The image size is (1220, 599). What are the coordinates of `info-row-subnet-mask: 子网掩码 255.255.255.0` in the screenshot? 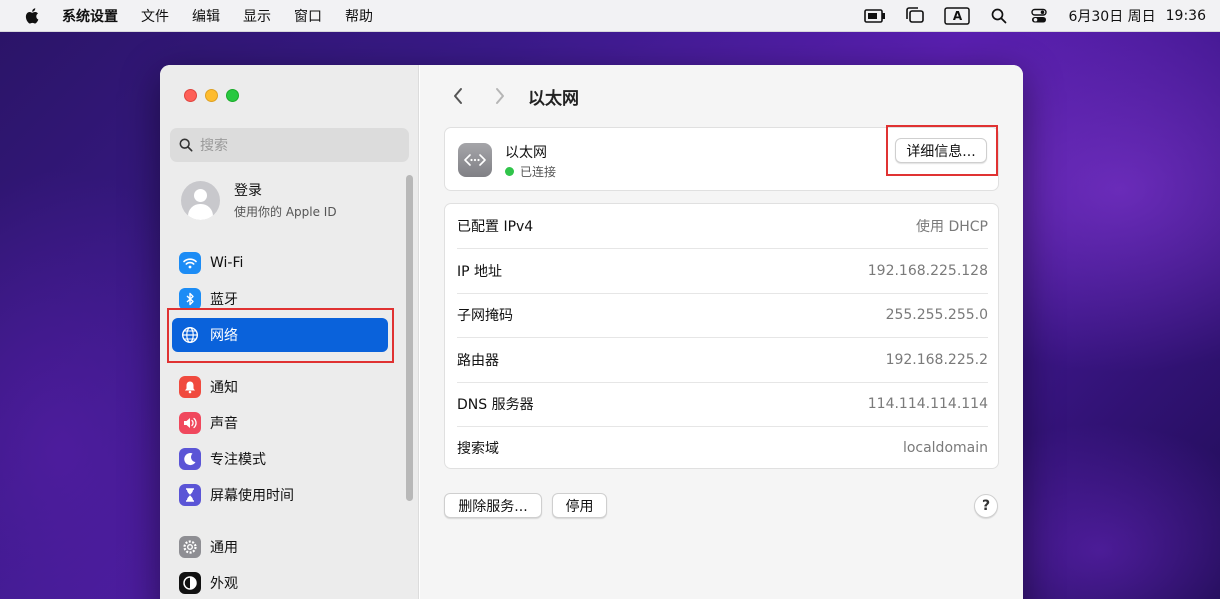 It's located at (722, 315).